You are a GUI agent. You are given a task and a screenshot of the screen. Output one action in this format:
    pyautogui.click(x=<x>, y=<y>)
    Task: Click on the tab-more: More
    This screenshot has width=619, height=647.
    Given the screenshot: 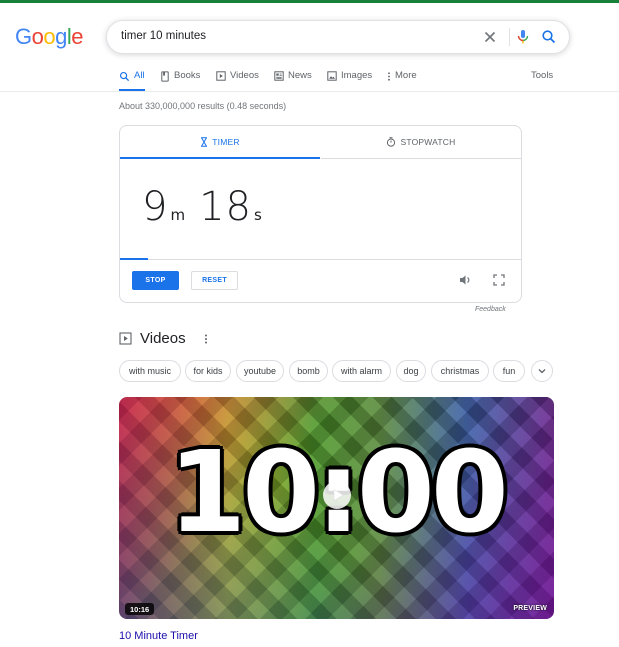 What is the action you would take?
    pyautogui.click(x=402, y=80)
    